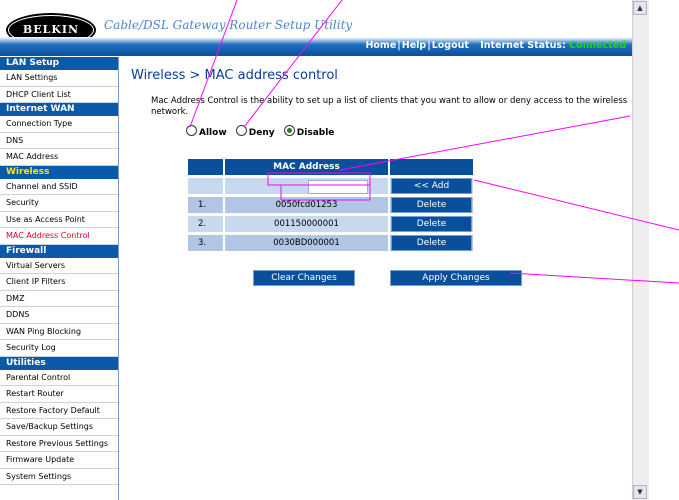 This screenshot has width=679, height=500. Describe the element at coordinates (576, 205) in the screenshot. I see `callout-line-add` at that location.